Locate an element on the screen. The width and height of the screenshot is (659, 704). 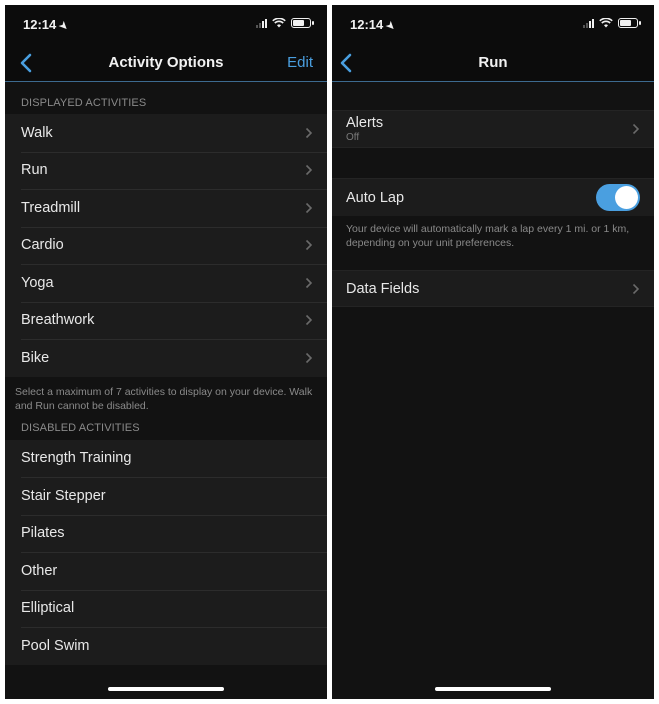
activity-item-stair-stepper: Stair Stepper is located at coordinates (166, 496).